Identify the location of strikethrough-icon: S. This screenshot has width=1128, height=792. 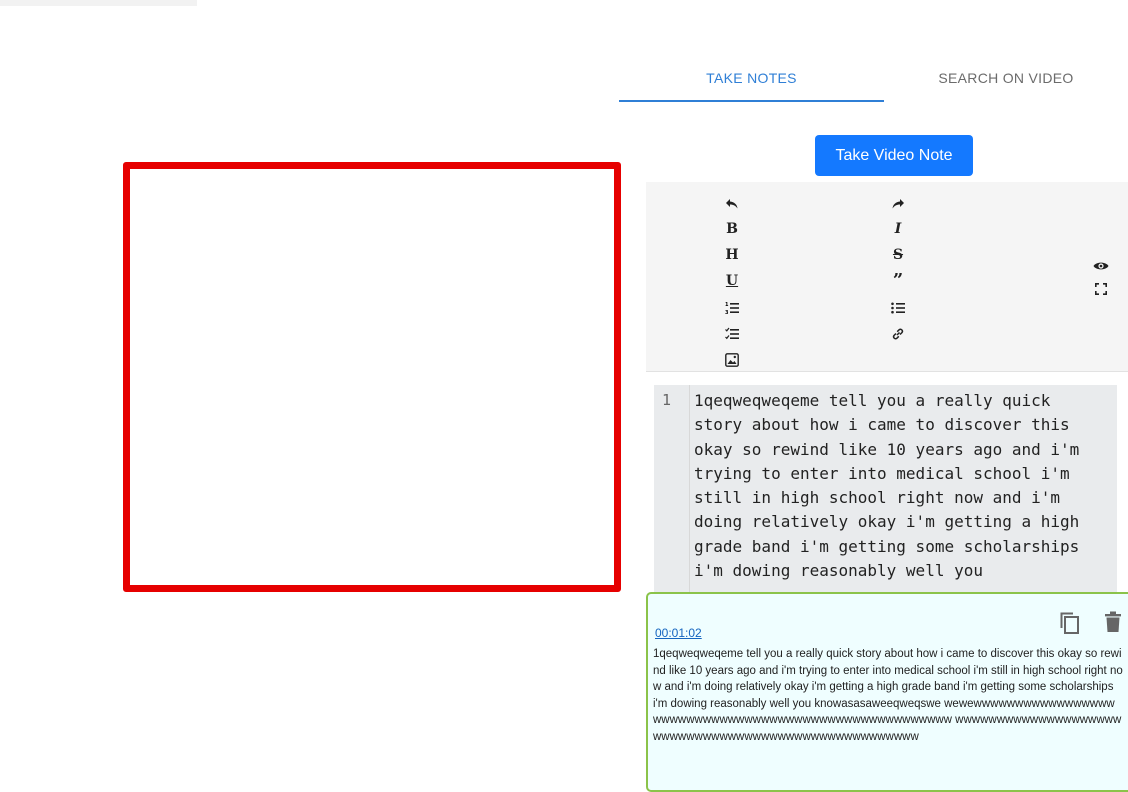
(898, 255).